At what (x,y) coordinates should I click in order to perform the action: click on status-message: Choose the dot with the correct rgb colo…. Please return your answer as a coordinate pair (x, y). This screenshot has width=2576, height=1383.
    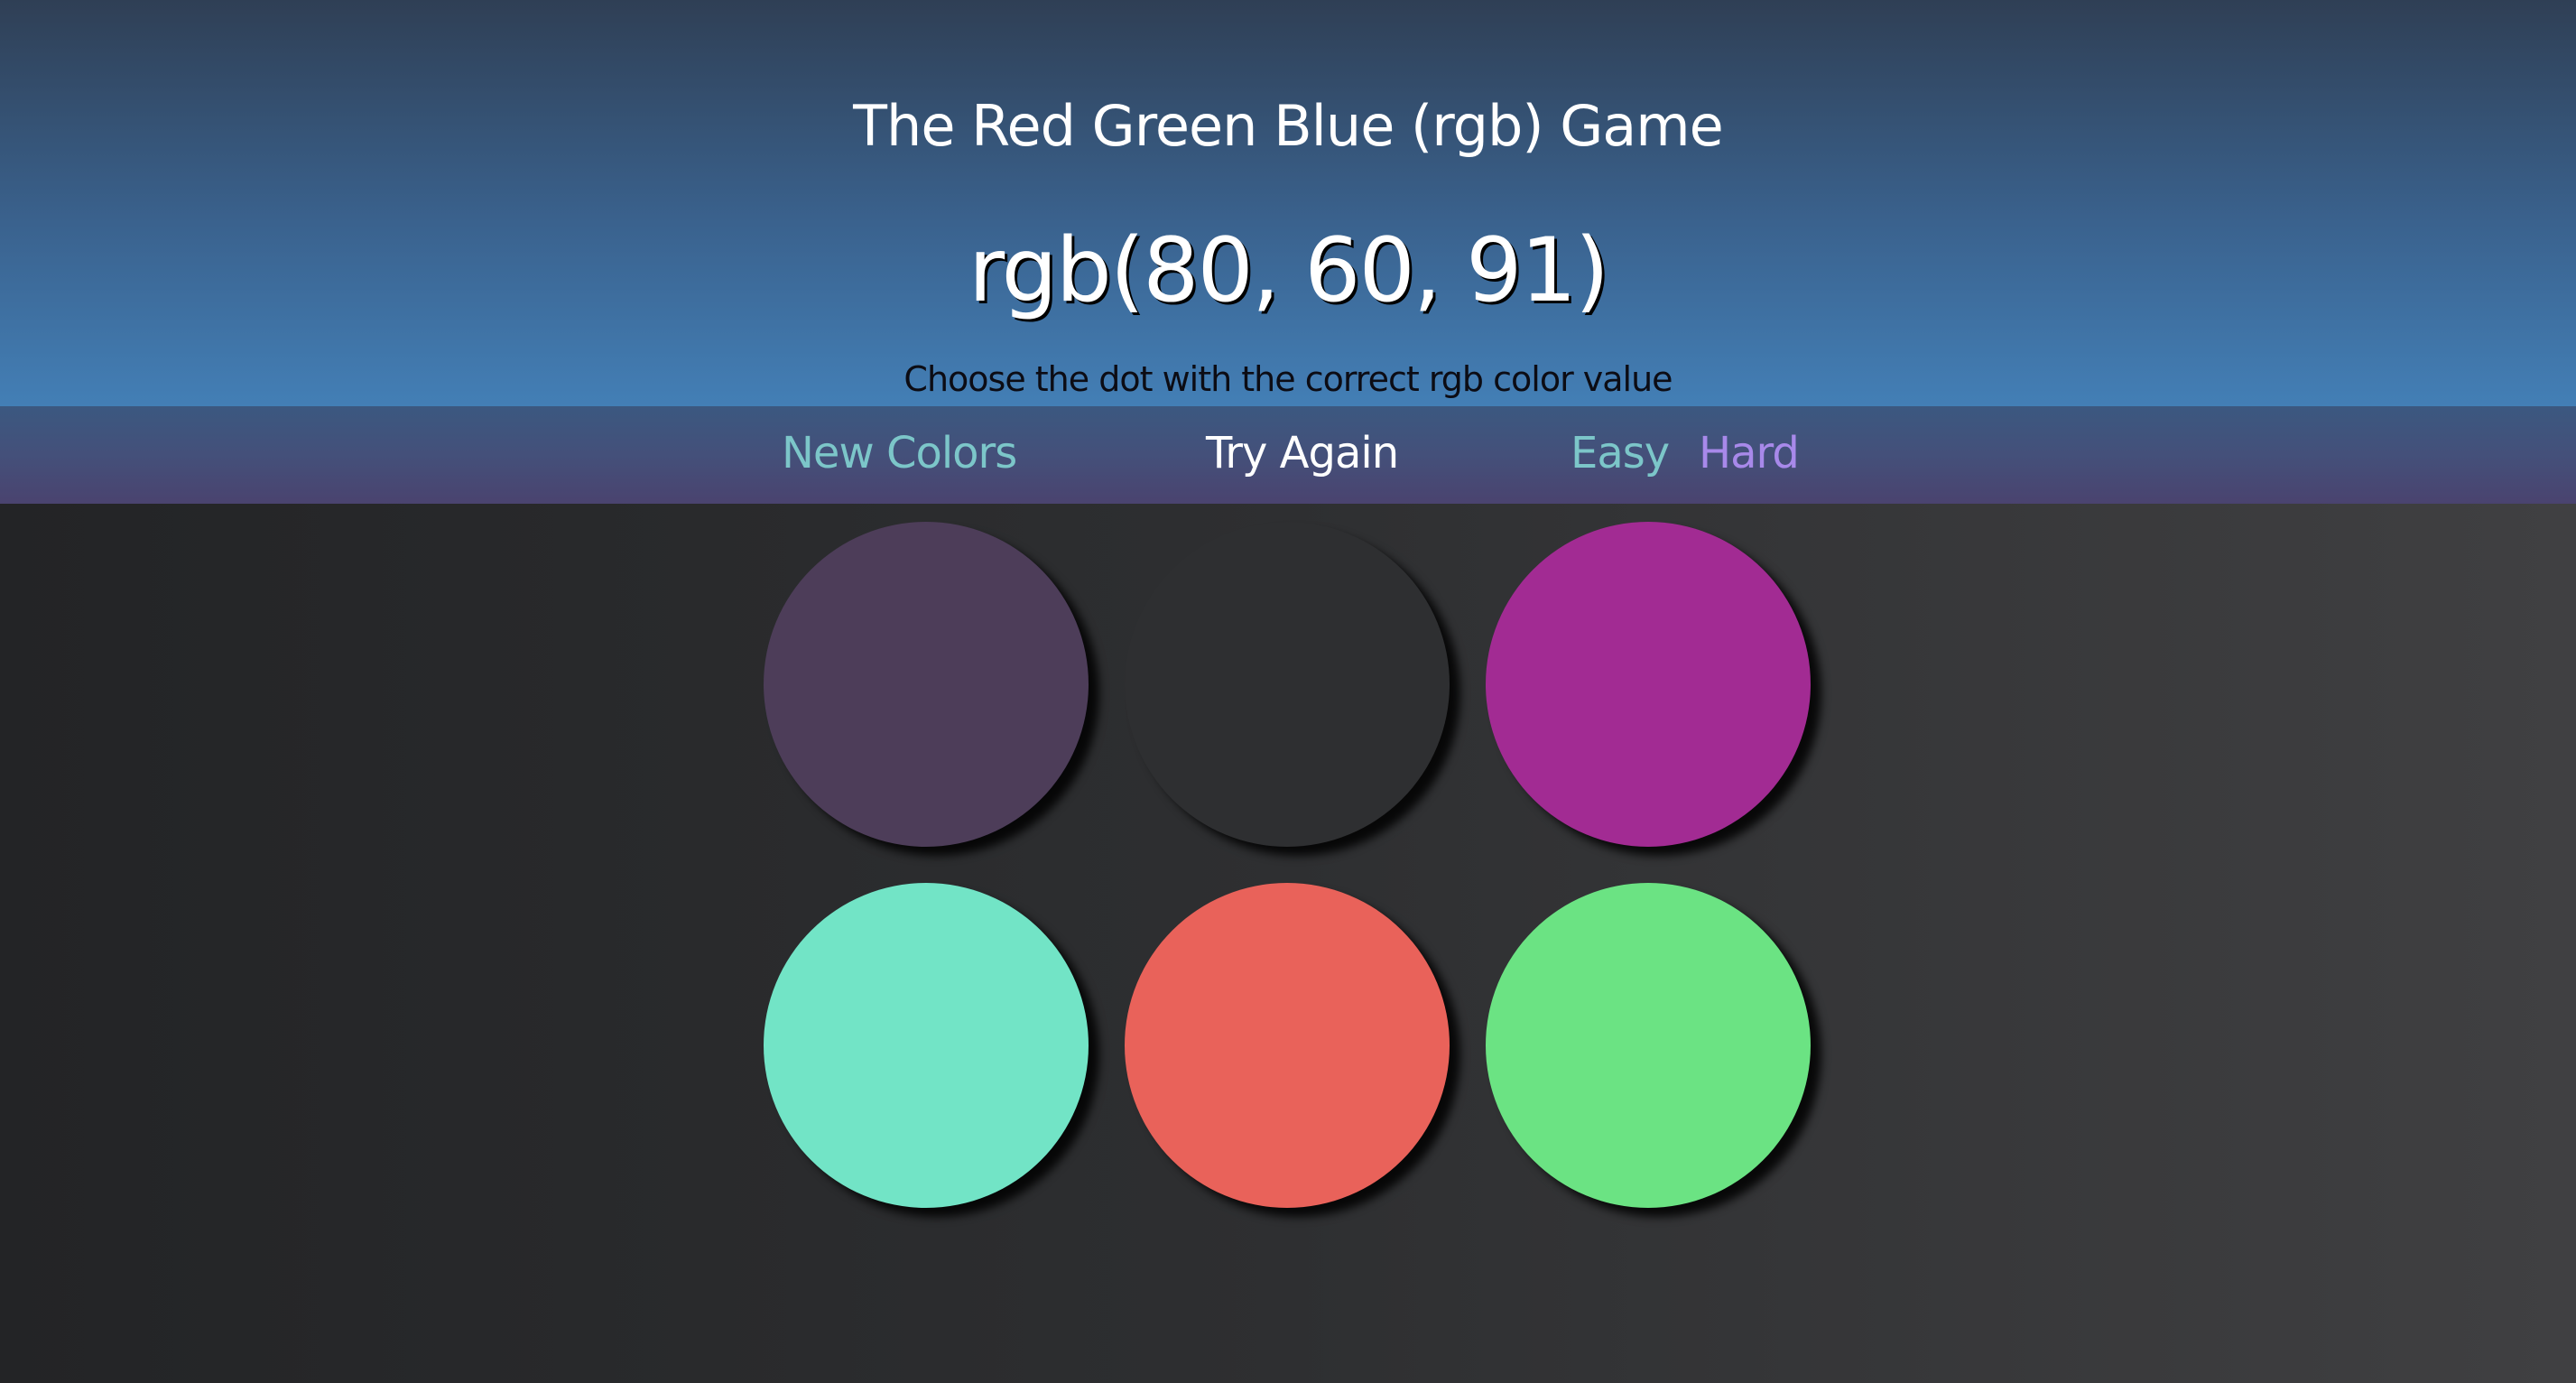
    Looking at the image, I should click on (1288, 379).